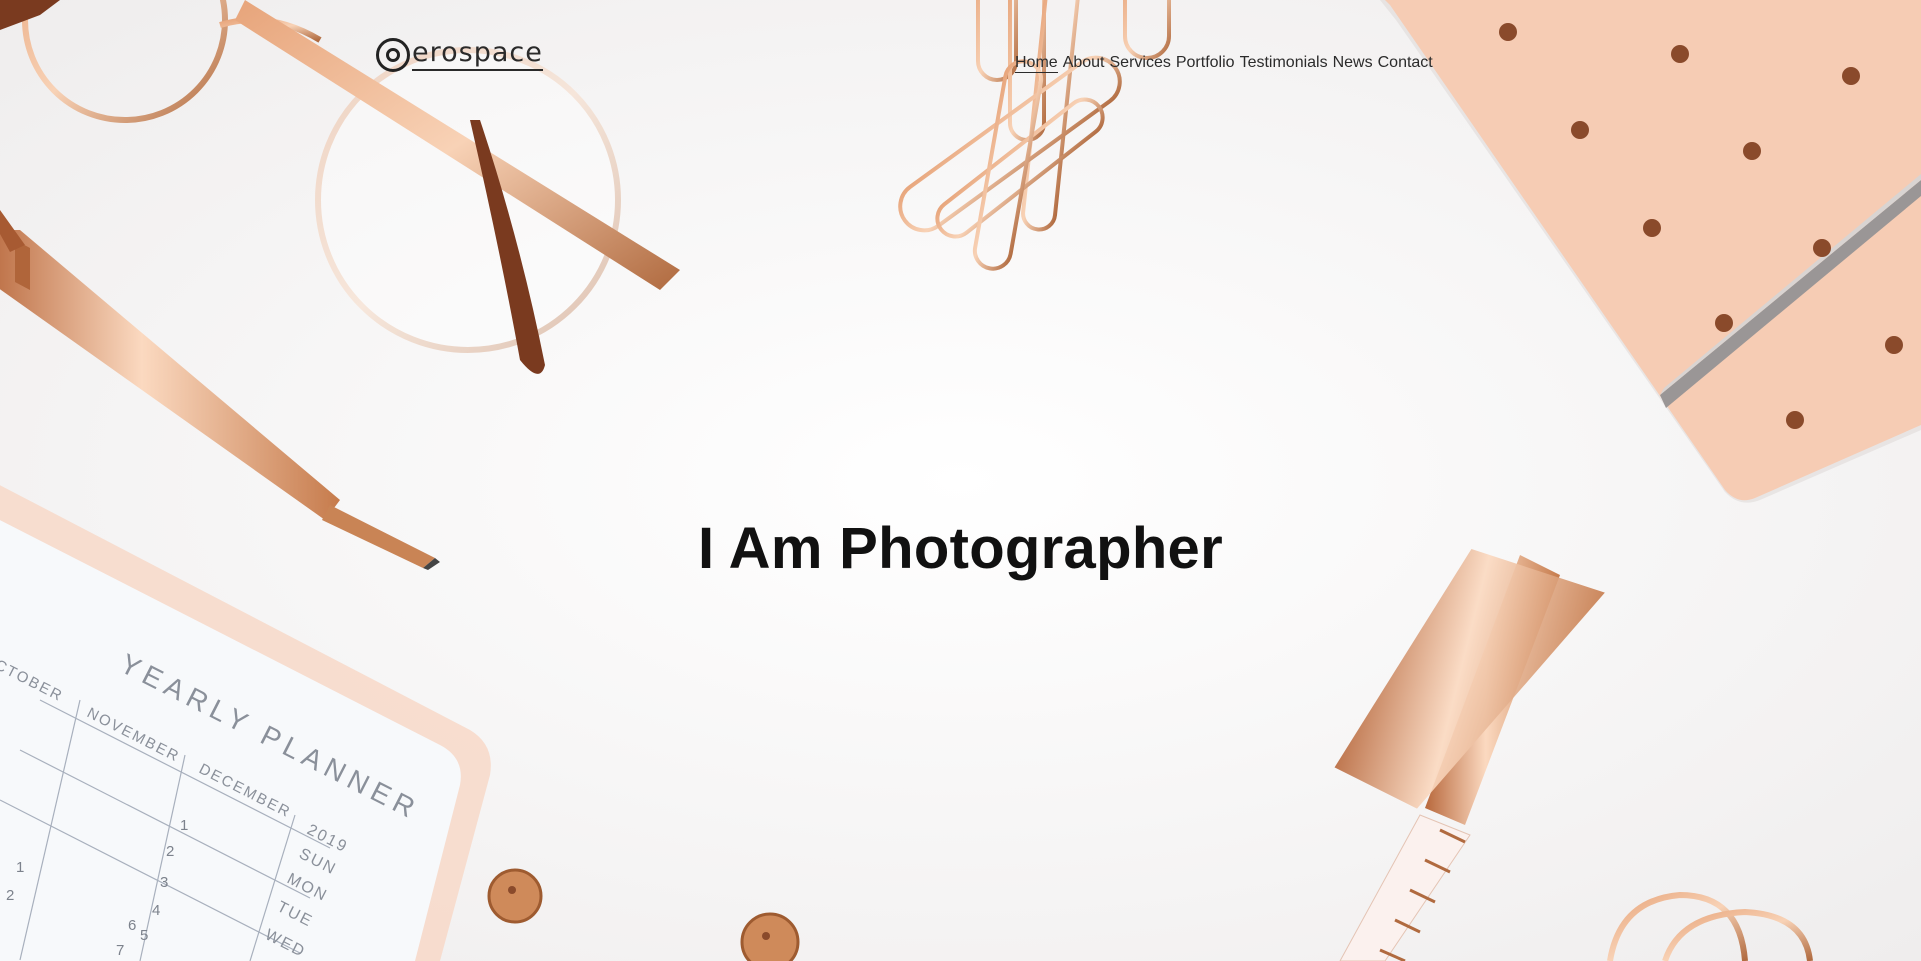 The height and width of the screenshot is (961, 1921). Describe the element at coordinates (1205, 63) in the screenshot. I see `nav-item-portfolio: Portfolio` at that location.